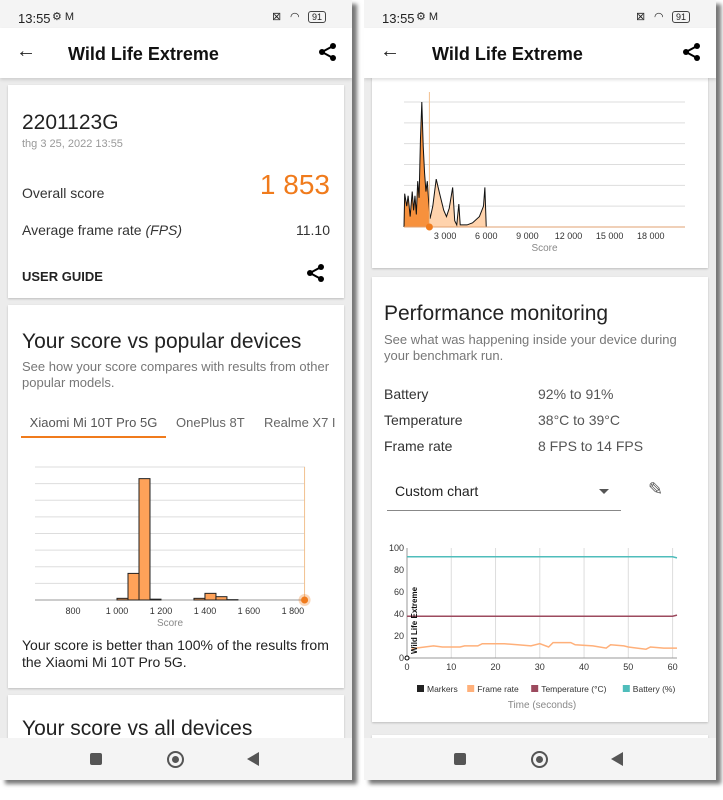  Describe the element at coordinates (604, 491) in the screenshot. I see `dropdown-arrow-icon` at that location.